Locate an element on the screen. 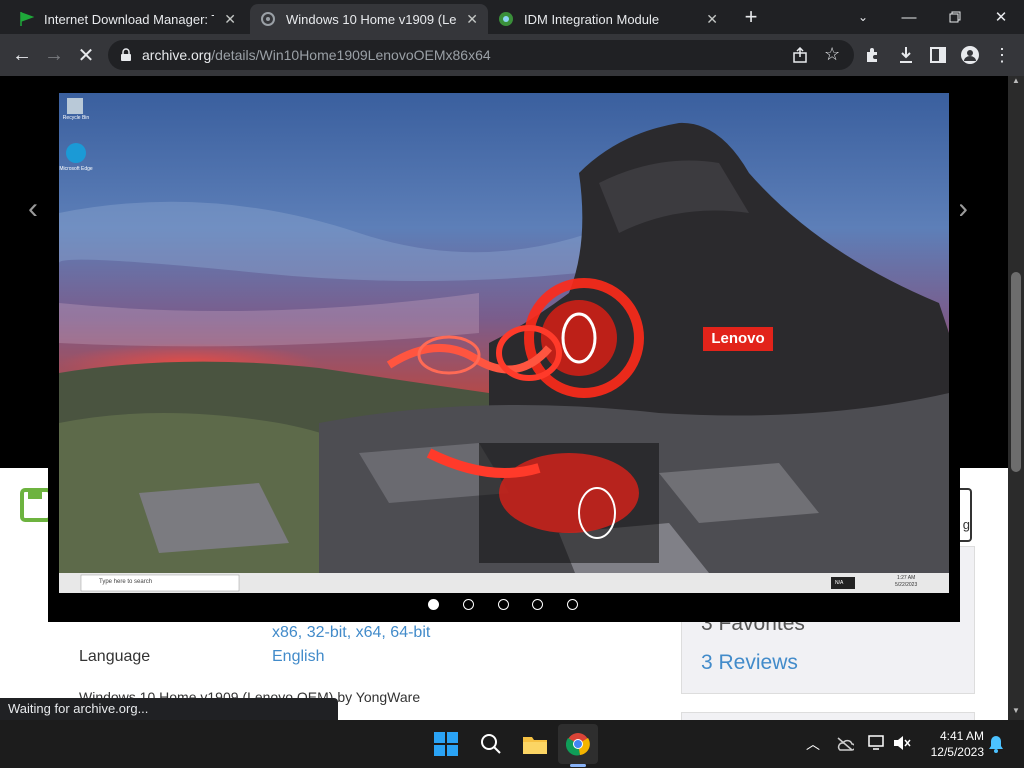  screenshot-time: 1:27 AM is located at coordinates (906, 578).